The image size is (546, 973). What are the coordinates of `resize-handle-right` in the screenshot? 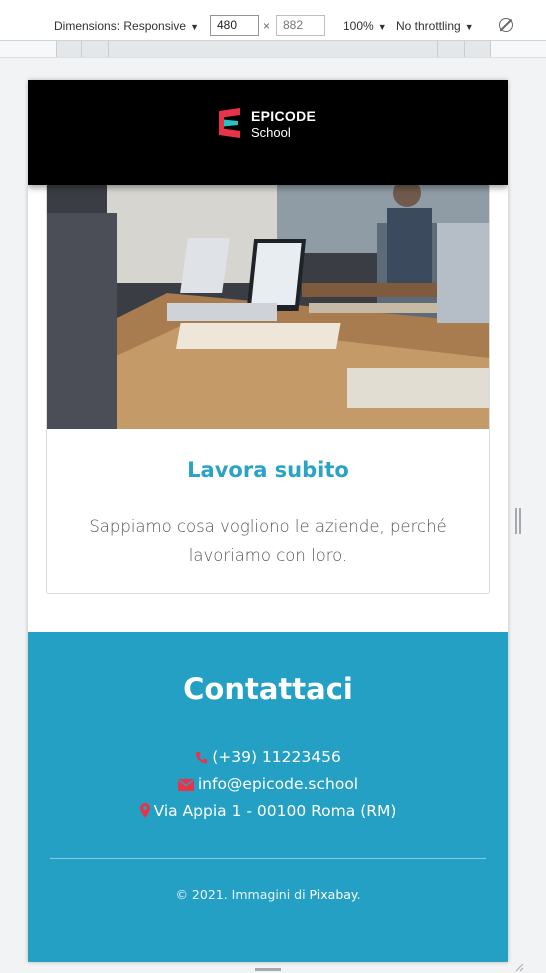 It's located at (518, 521).